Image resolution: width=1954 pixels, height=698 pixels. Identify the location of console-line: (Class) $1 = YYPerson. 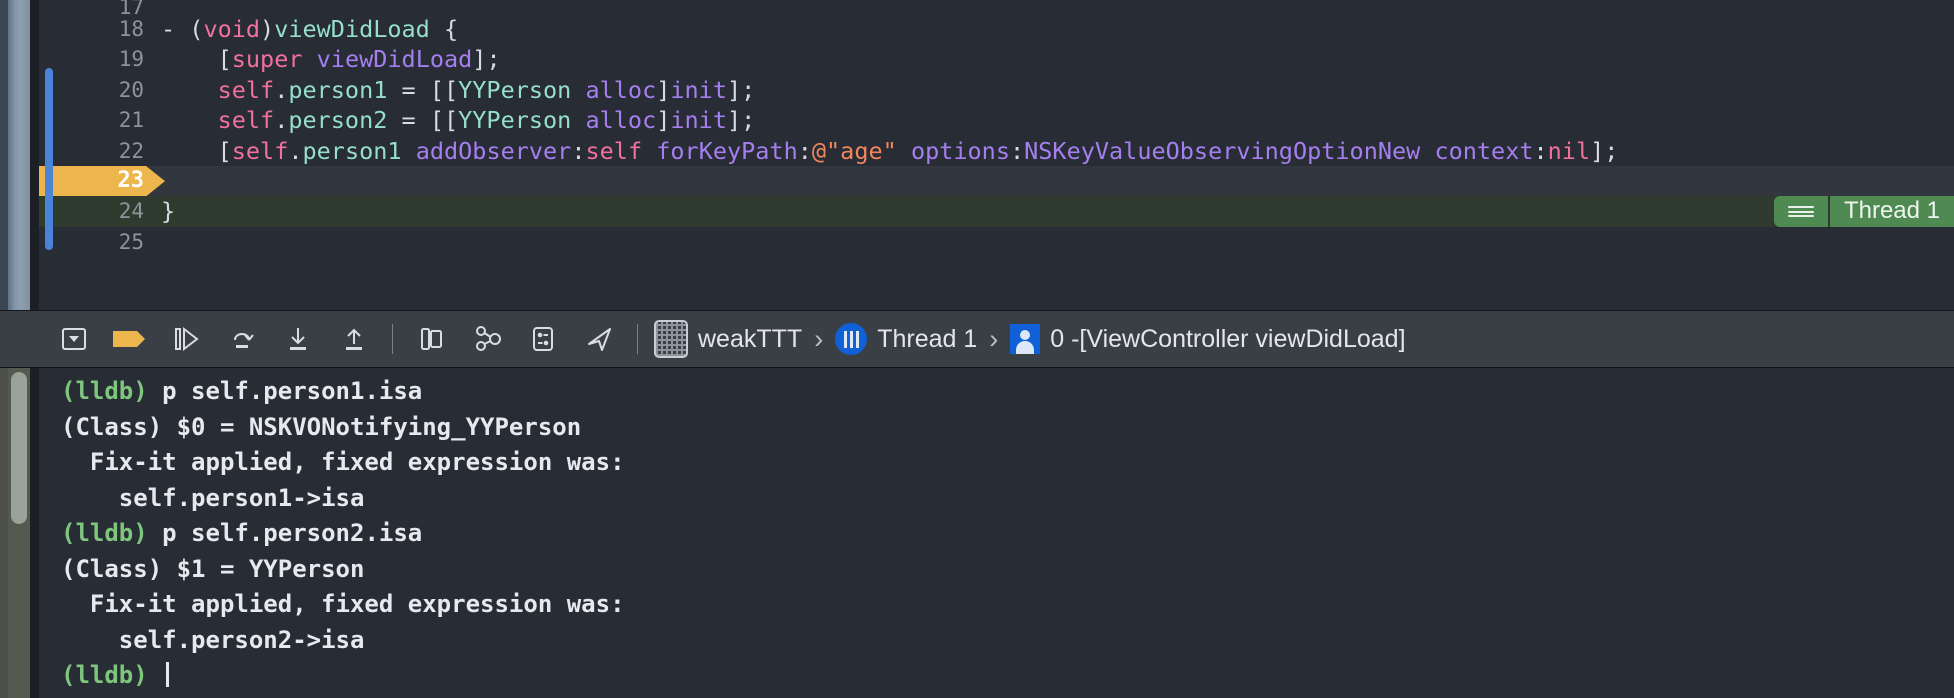
(1007, 570).